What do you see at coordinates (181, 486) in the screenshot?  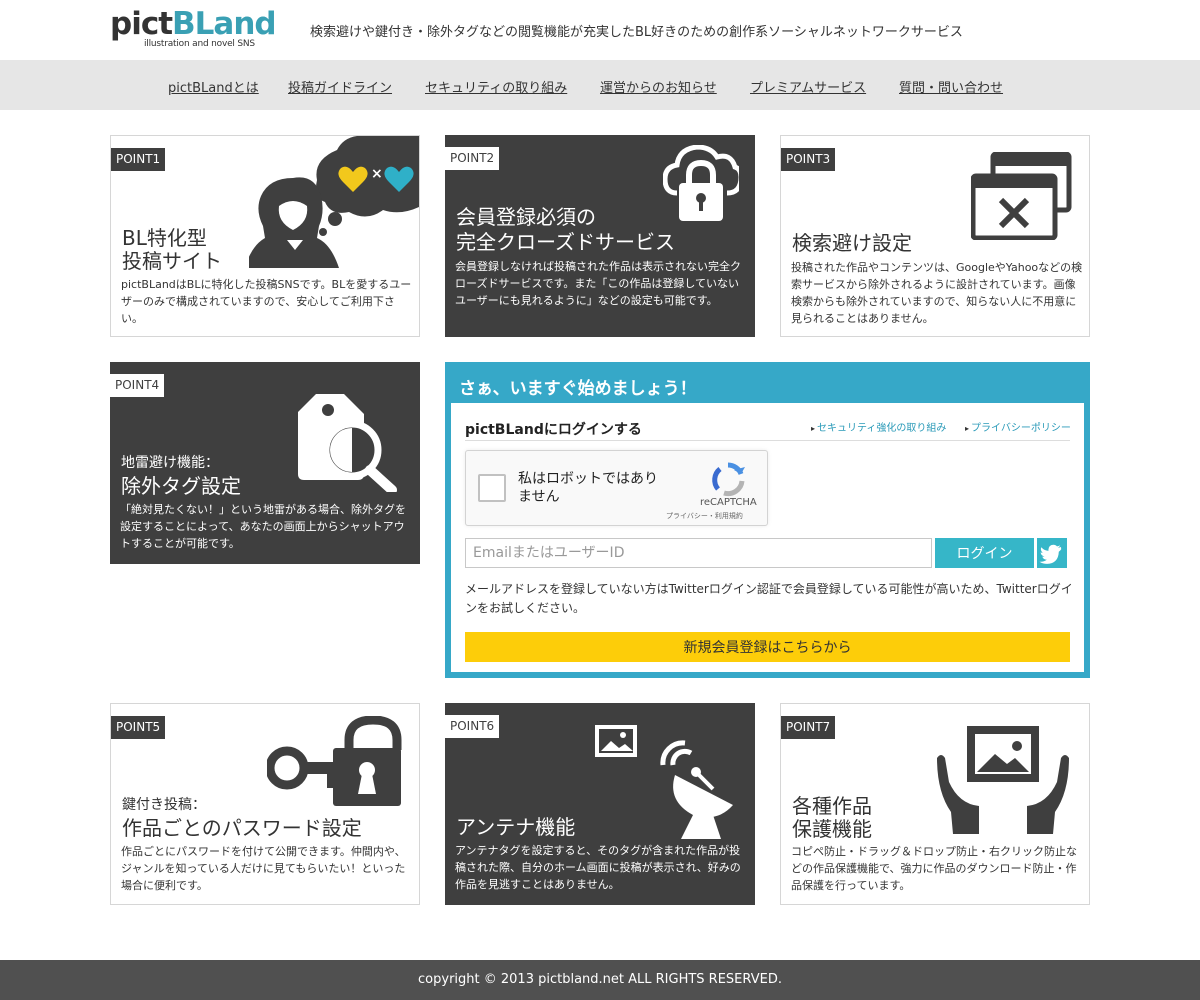 I see `point-title-line-1: 除外タグ設定` at bounding box center [181, 486].